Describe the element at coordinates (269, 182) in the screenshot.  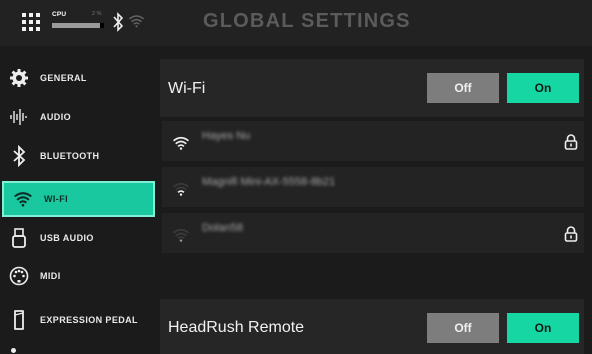
I see `network-name: Magnifi Mini-AX-5558-8b21` at that location.